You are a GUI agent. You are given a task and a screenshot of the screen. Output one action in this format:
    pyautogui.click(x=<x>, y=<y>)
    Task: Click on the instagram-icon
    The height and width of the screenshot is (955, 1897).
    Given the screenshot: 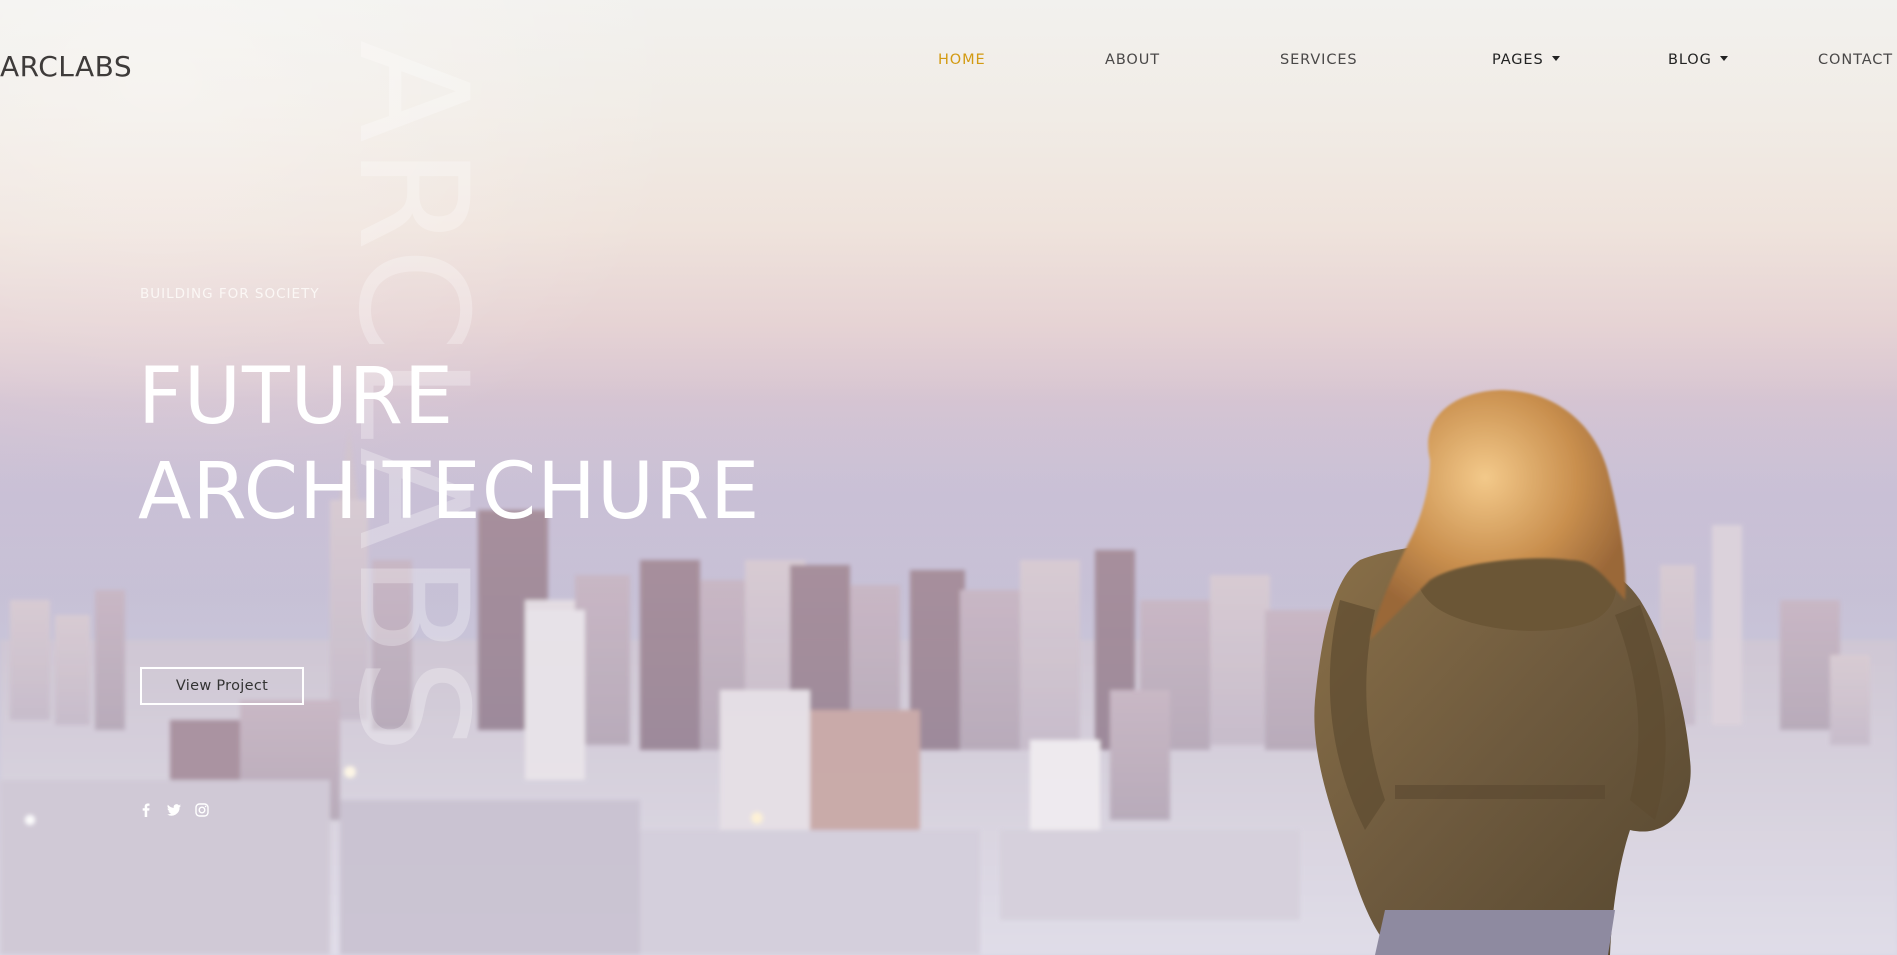 What is the action you would take?
    pyautogui.click(x=202, y=810)
    